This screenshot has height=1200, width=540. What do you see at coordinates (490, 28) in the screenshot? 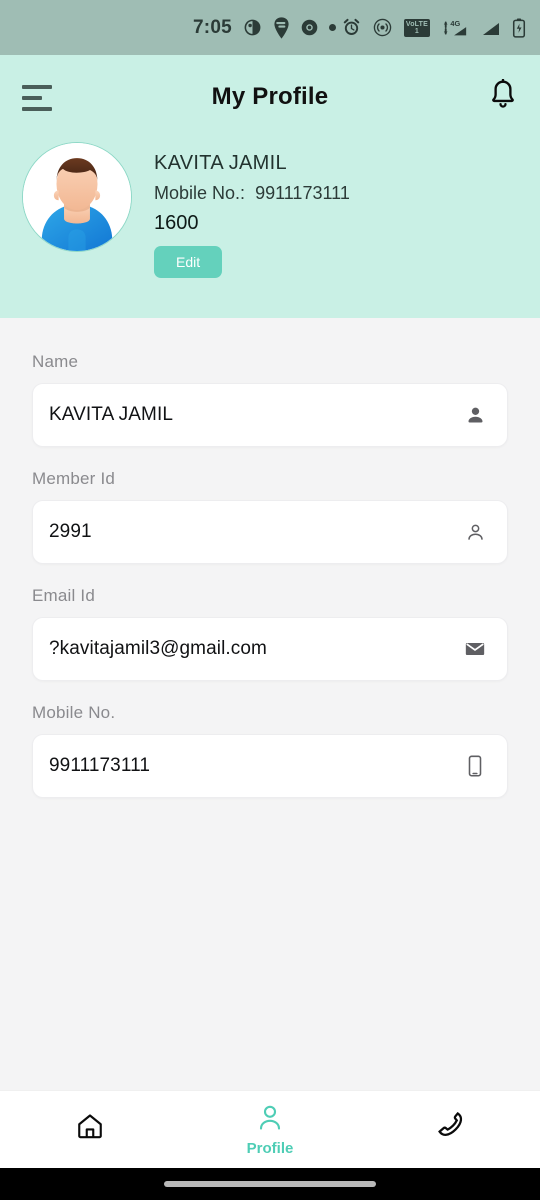
I see `signal-icon` at bounding box center [490, 28].